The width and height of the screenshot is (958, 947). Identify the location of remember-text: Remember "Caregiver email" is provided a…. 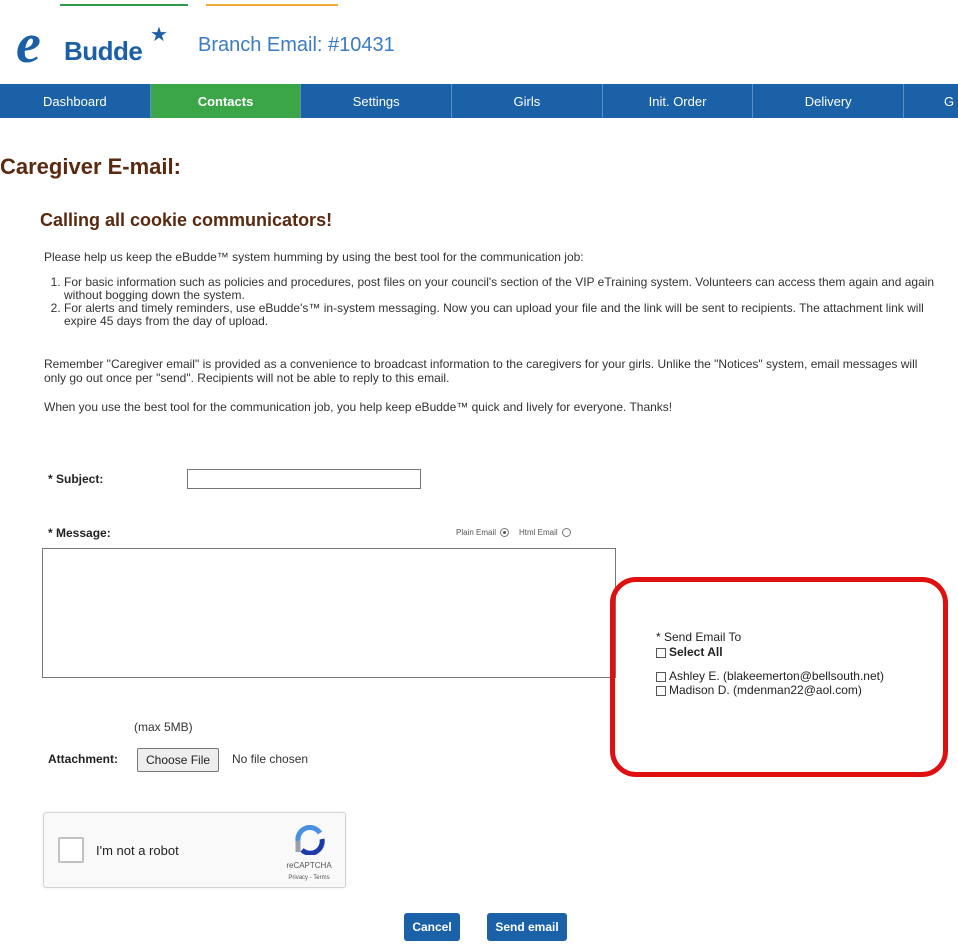
(481, 371).